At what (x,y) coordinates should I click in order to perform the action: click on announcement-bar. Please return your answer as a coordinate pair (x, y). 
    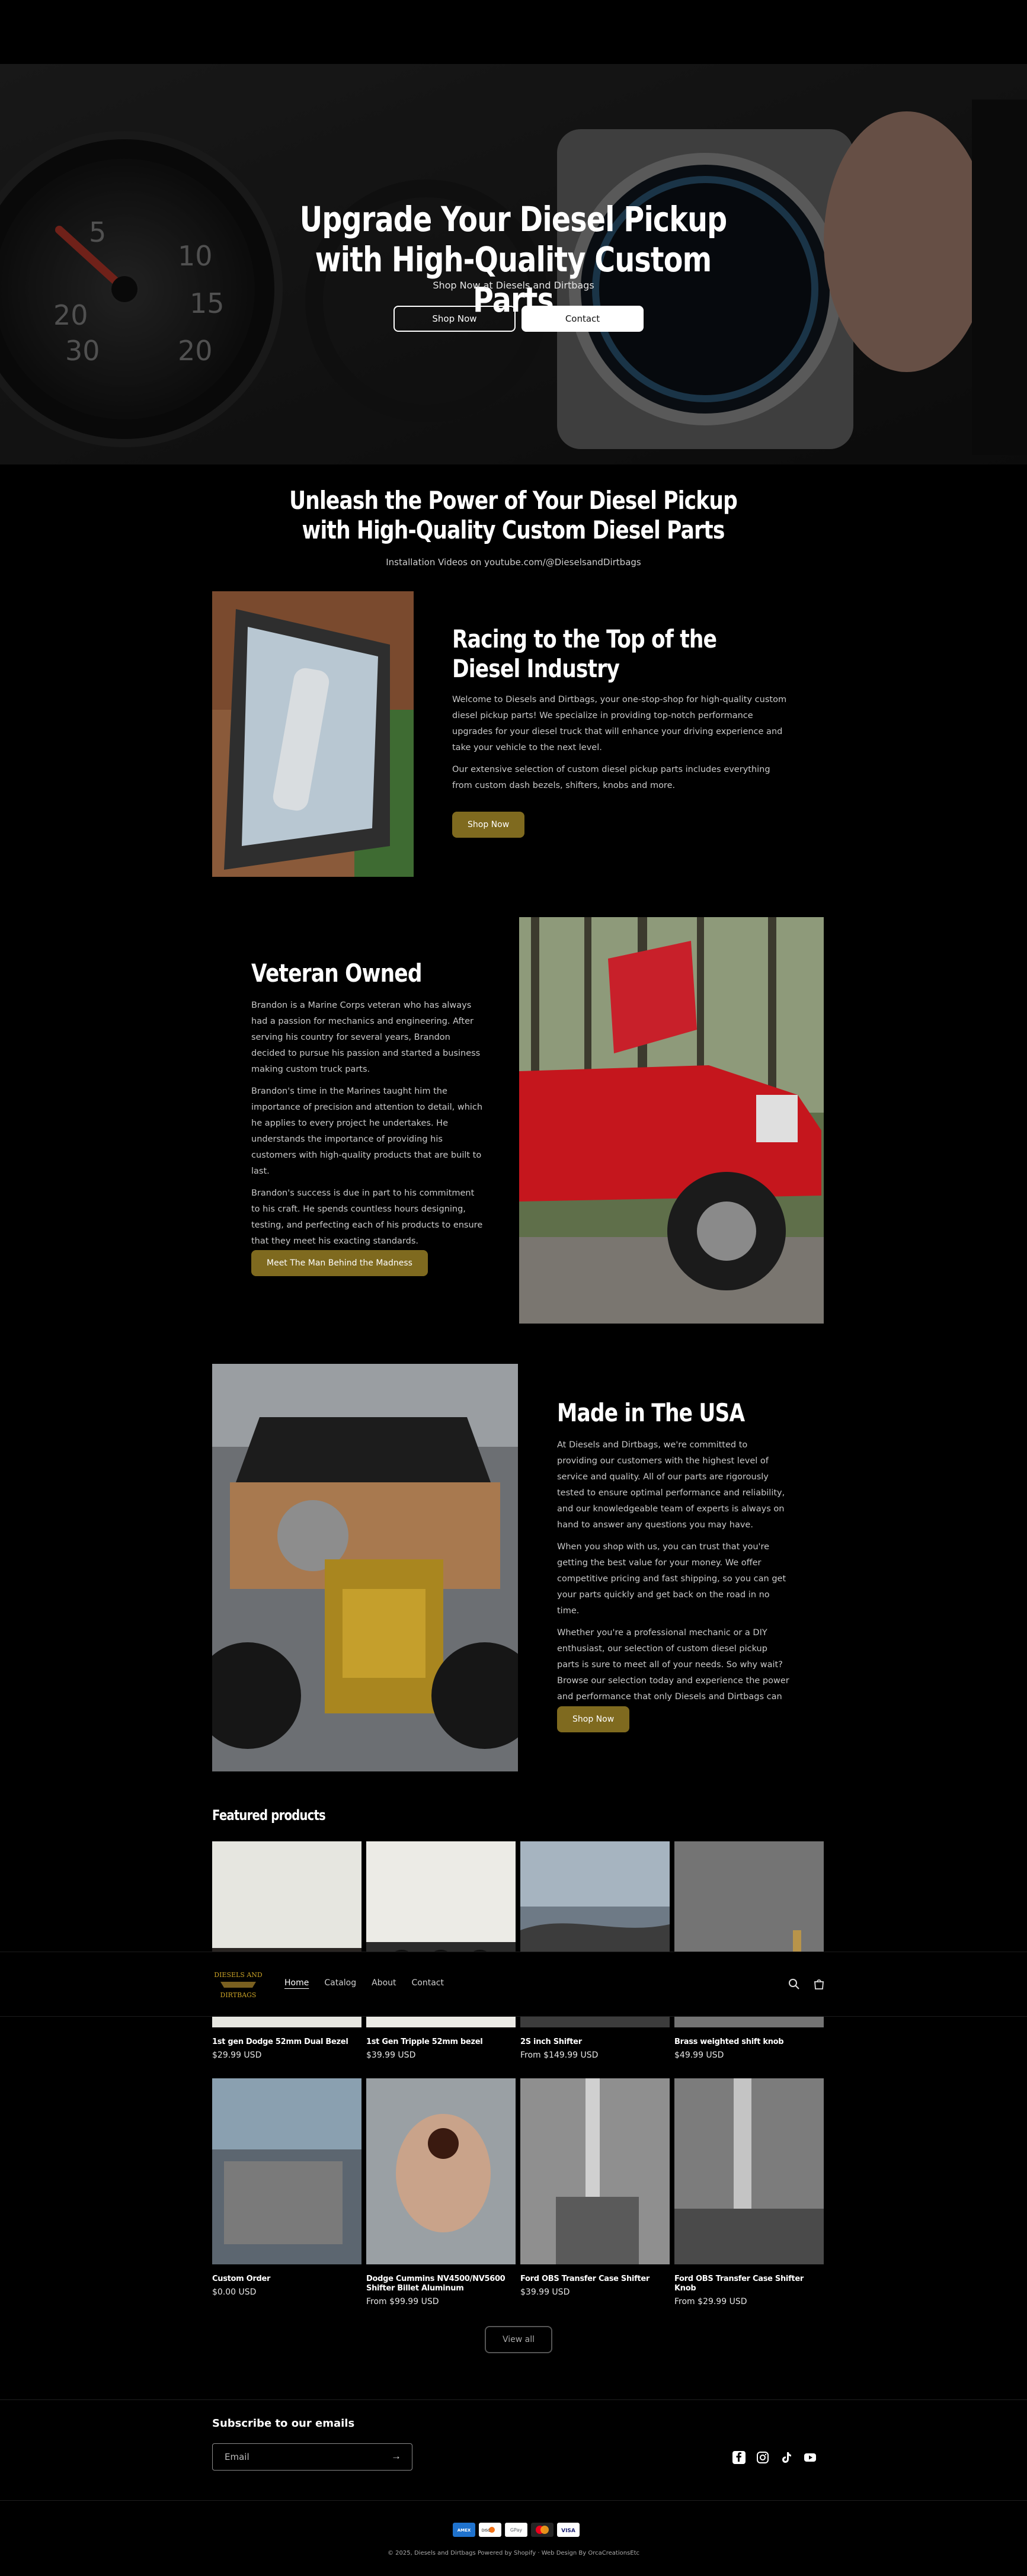
    Looking at the image, I should click on (513, 32).